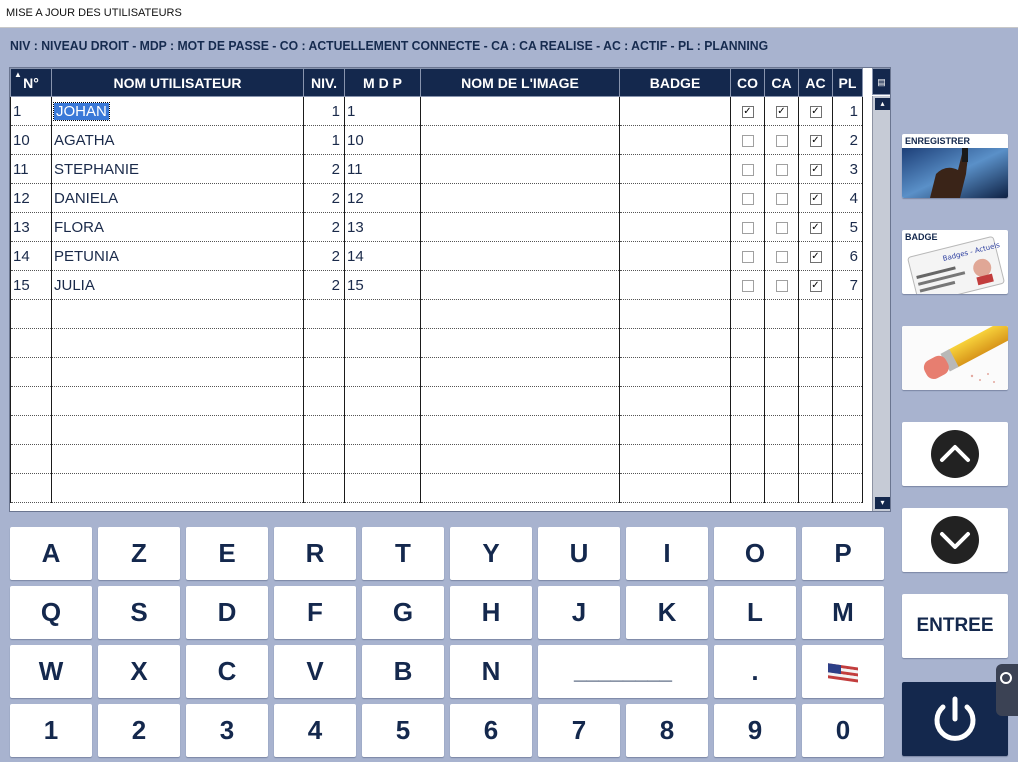  What do you see at coordinates (315, 671) in the screenshot?
I see `key-v: V` at bounding box center [315, 671].